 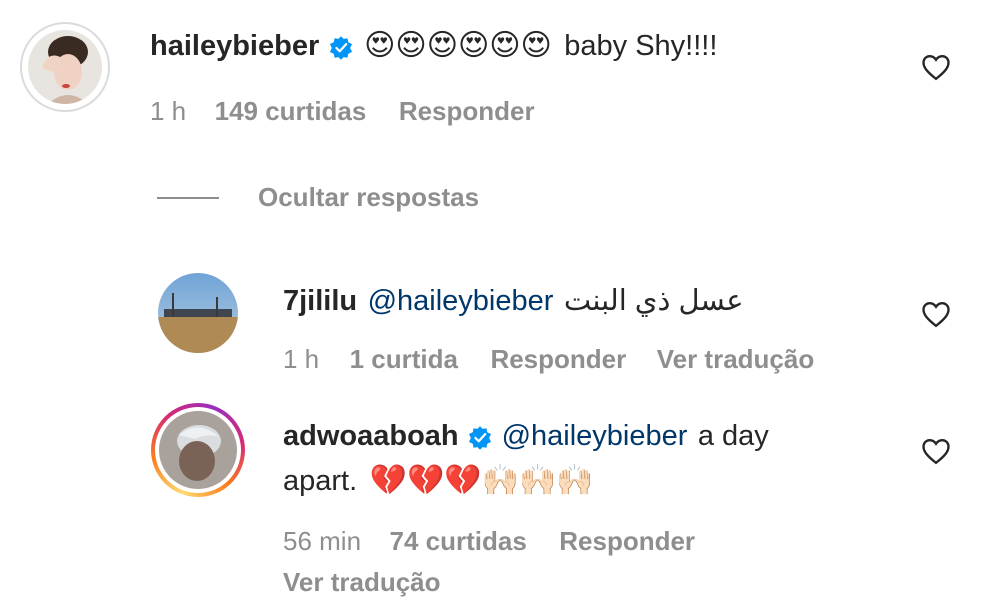 What do you see at coordinates (234, 46) in the screenshot?
I see `comment-username: haileybieber` at bounding box center [234, 46].